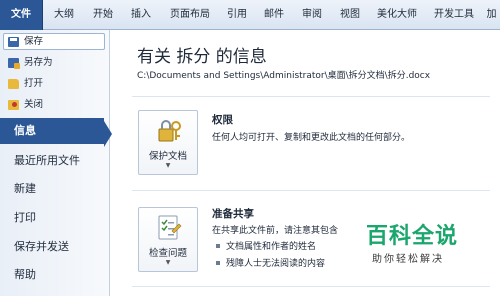 The width and height of the screenshot is (500, 296). I want to click on permissions-heading: 权限, so click(222, 120).